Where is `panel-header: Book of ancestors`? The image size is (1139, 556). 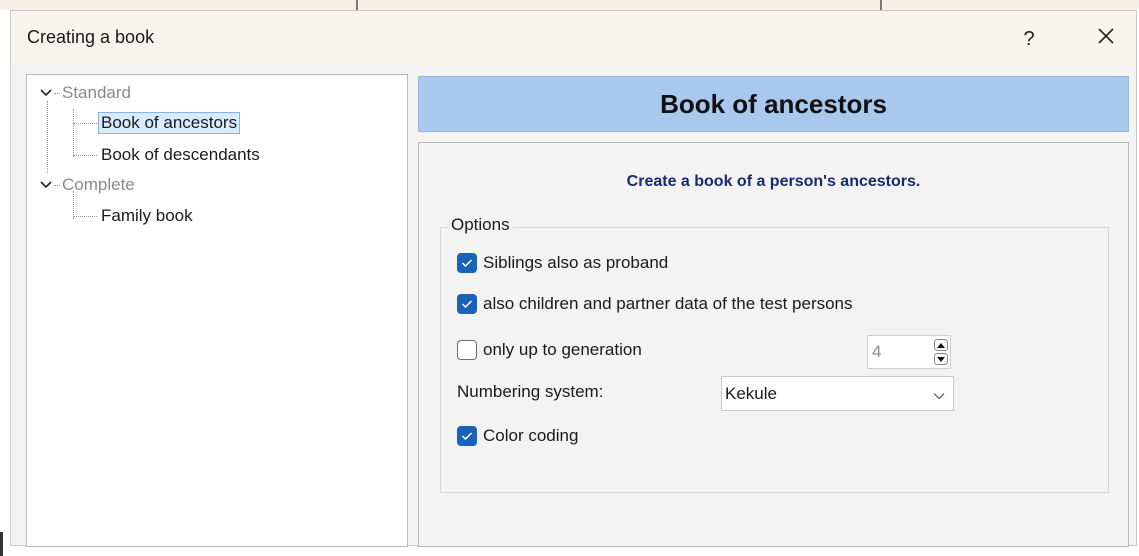 panel-header: Book of ancestors is located at coordinates (773, 104).